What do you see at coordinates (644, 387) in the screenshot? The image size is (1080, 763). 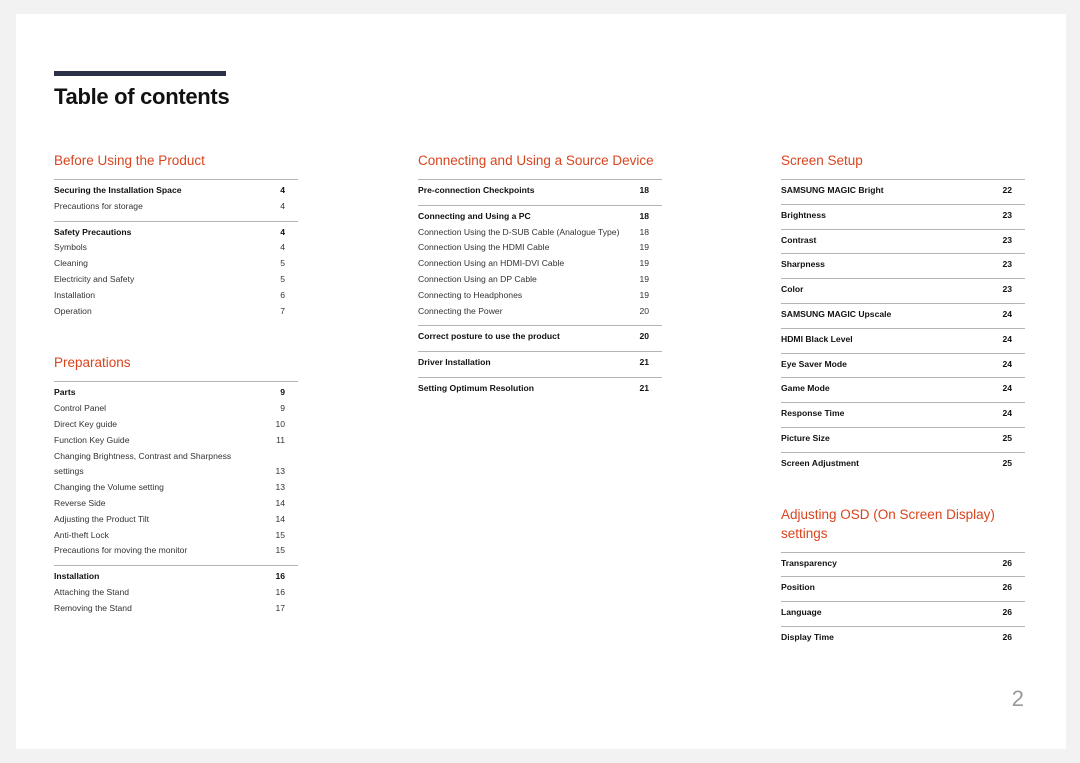 I see `entry-page-number: 21` at bounding box center [644, 387].